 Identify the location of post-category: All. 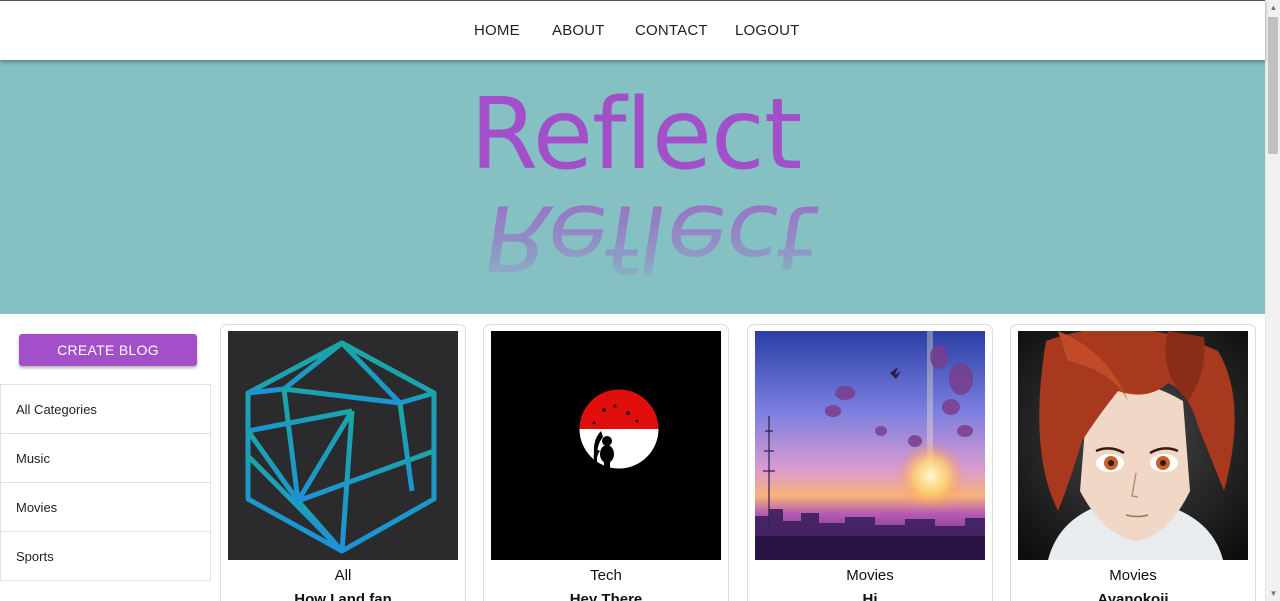
(343, 575).